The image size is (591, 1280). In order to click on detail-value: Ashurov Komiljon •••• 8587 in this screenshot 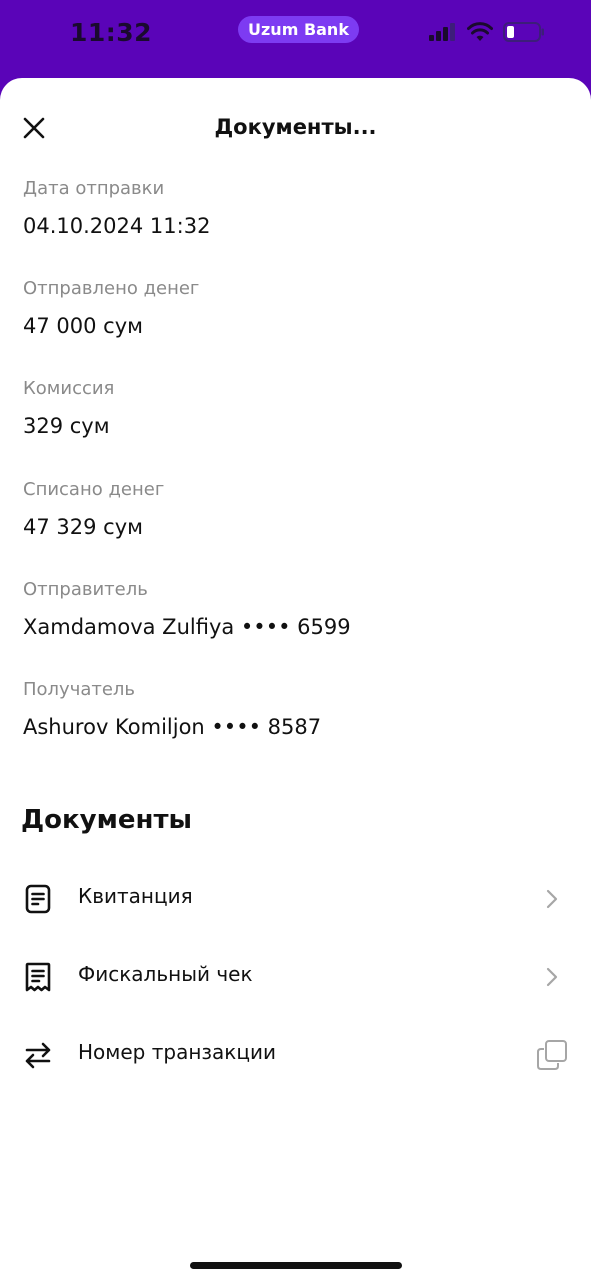, I will do `click(172, 727)`.